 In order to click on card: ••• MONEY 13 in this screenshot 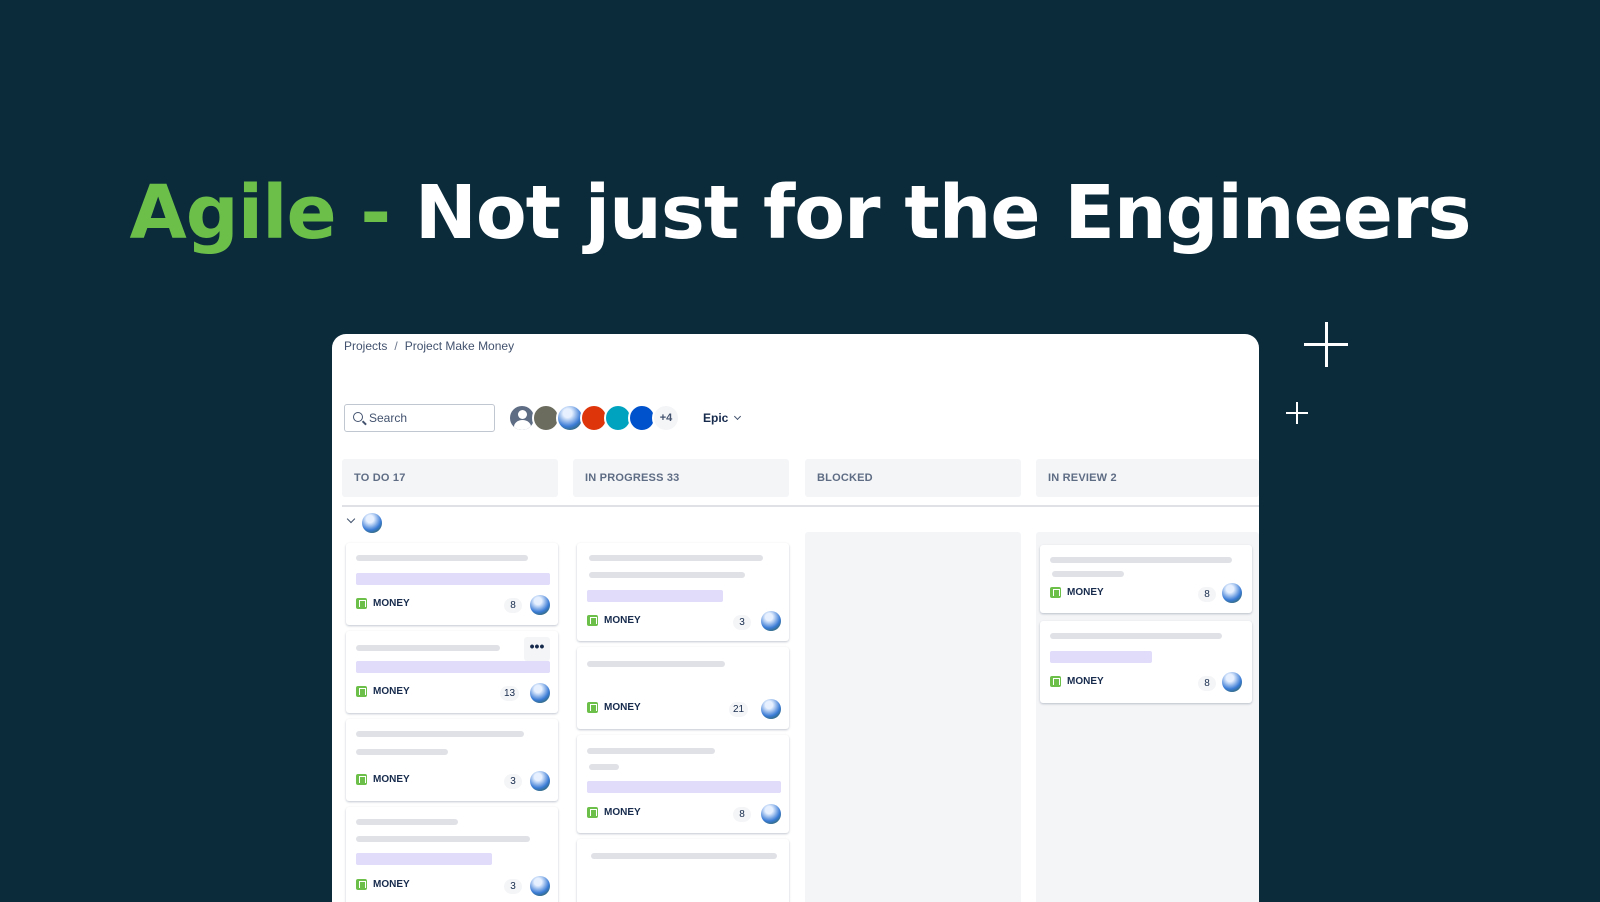, I will do `click(452, 672)`.